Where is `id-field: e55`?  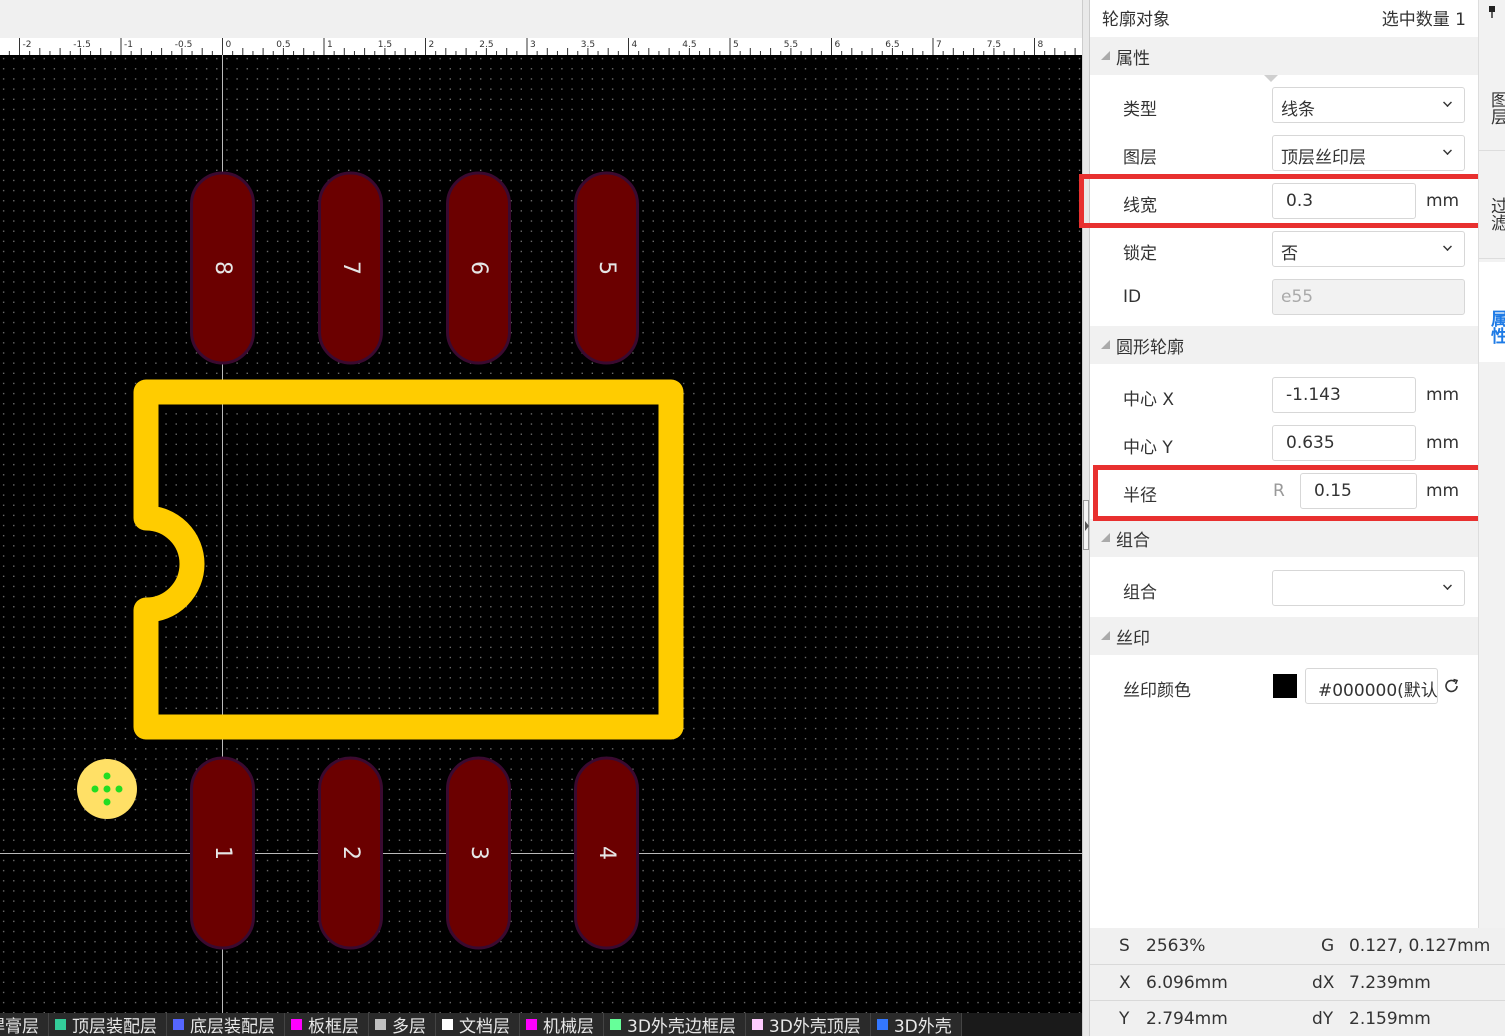 id-field: e55 is located at coordinates (1368, 297).